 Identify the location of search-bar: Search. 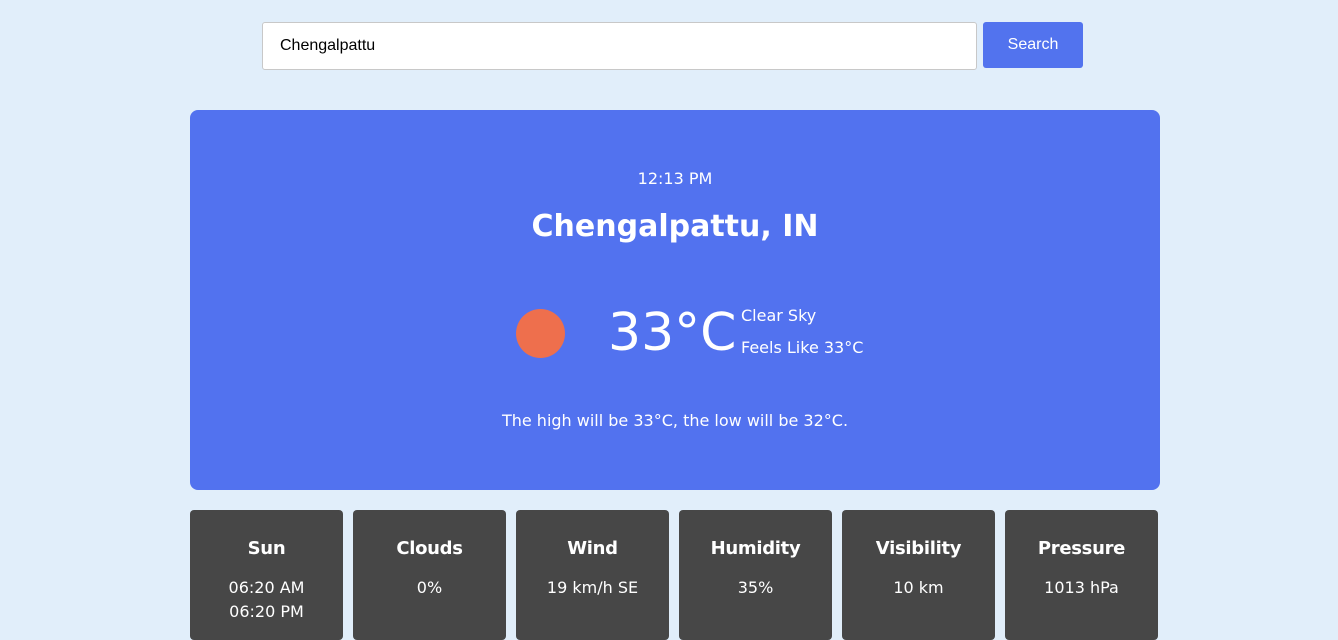
(672, 46).